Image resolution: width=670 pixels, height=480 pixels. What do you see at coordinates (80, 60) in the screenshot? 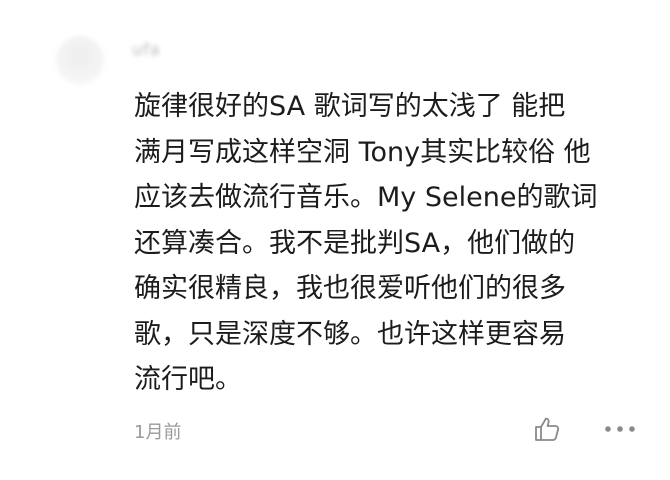
I see `avatar` at bounding box center [80, 60].